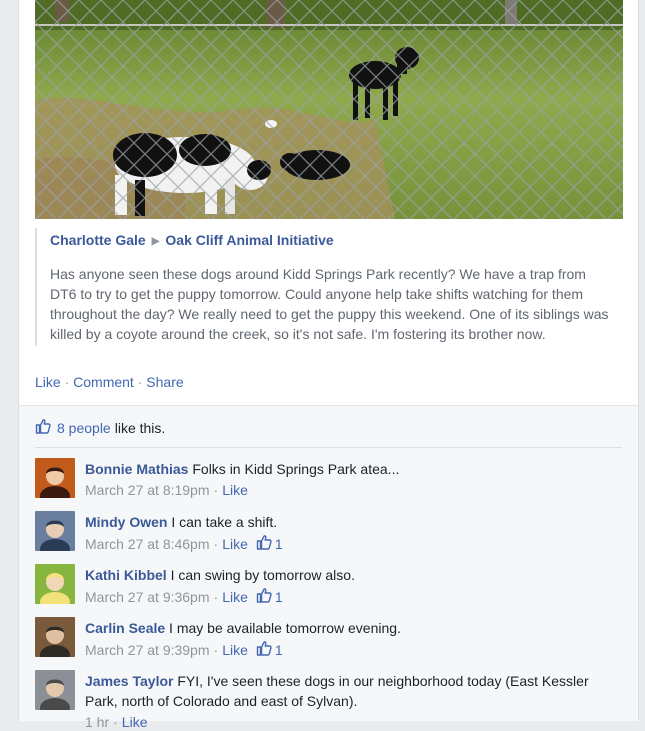 The image size is (645, 731). Describe the element at coordinates (147, 597) in the screenshot. I see `comment-timestamp: March 27 at 9:36pm` at that location.